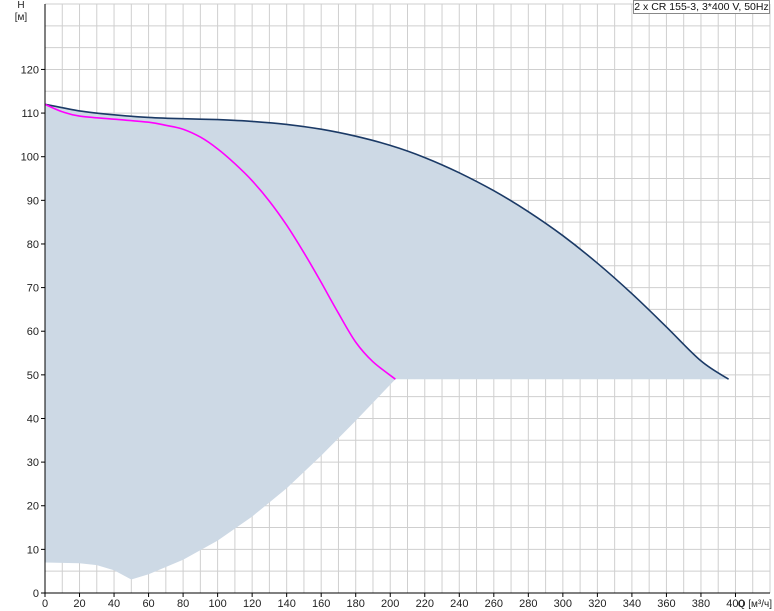  Describe the element at coordinates (701, 7) in the screenshot. I see `chart-legend: 2 x CR 155-3, 3*400 V, 50Hz` at that location.